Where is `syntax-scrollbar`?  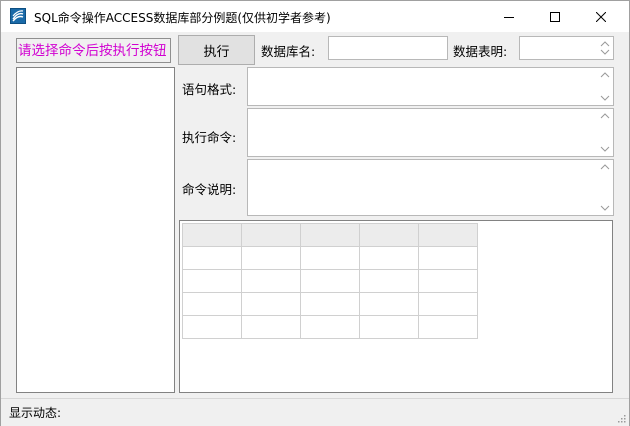 syntax-scrollbar is located at coordinates (605, 86).